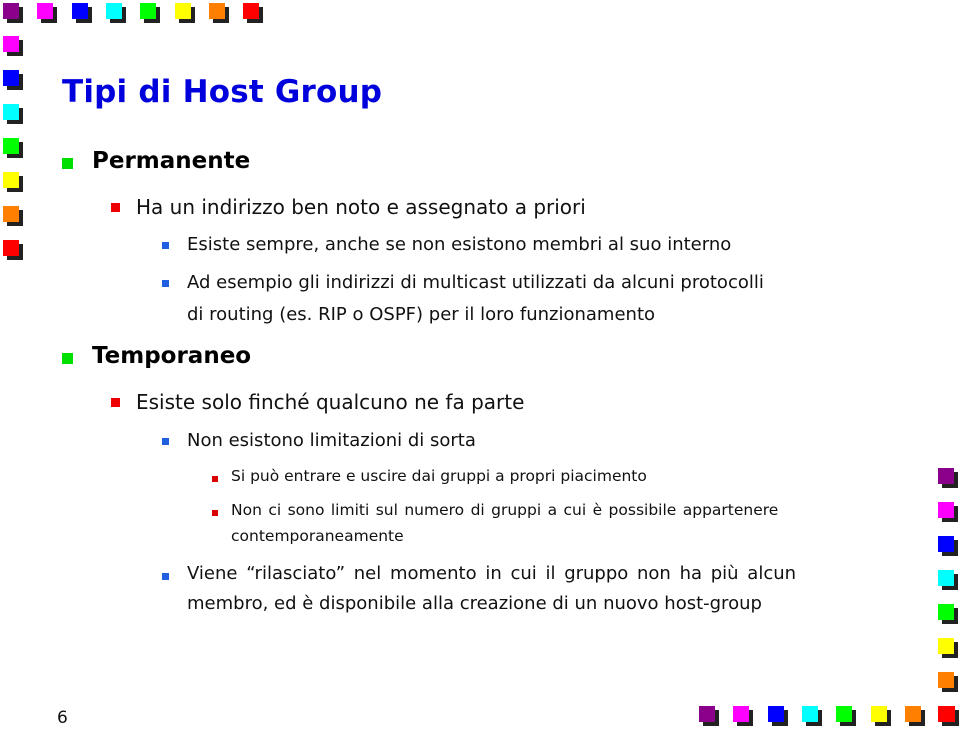  Describe the element at coordinates (330, 402) in the screenshot. I see `bullet-text: Esiste solo finché qualcuno ne fa parte` at that location.